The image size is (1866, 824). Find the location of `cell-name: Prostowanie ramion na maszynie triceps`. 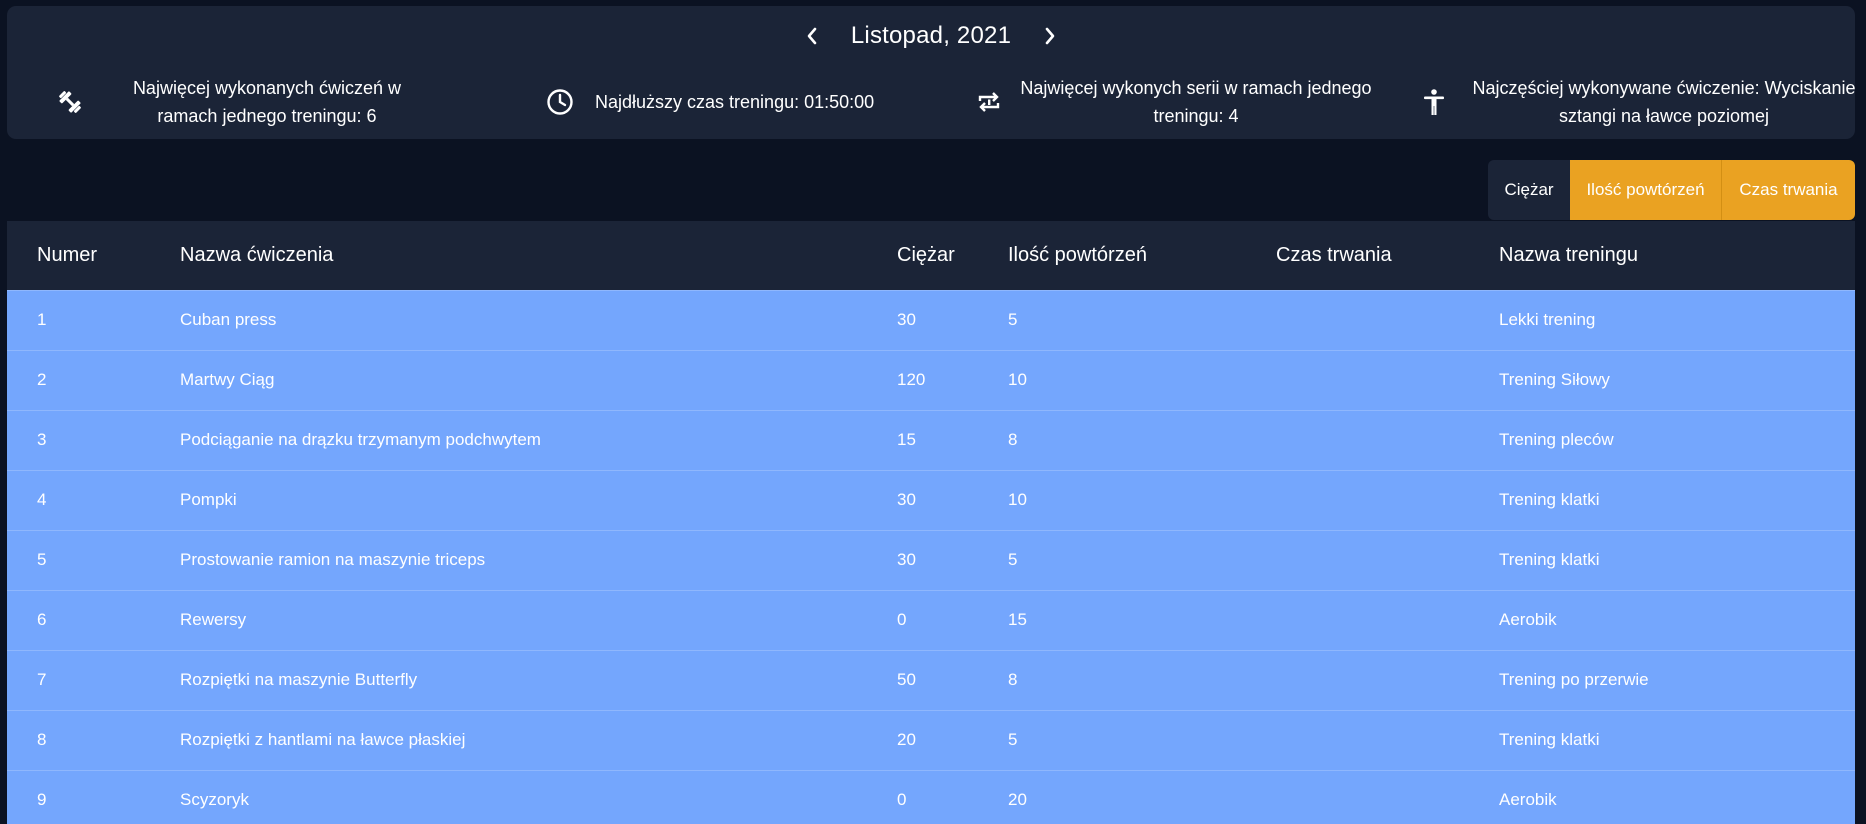

cell-name: Prostowanie ramion na maszynie triceps is located at coordinates (333, 559).